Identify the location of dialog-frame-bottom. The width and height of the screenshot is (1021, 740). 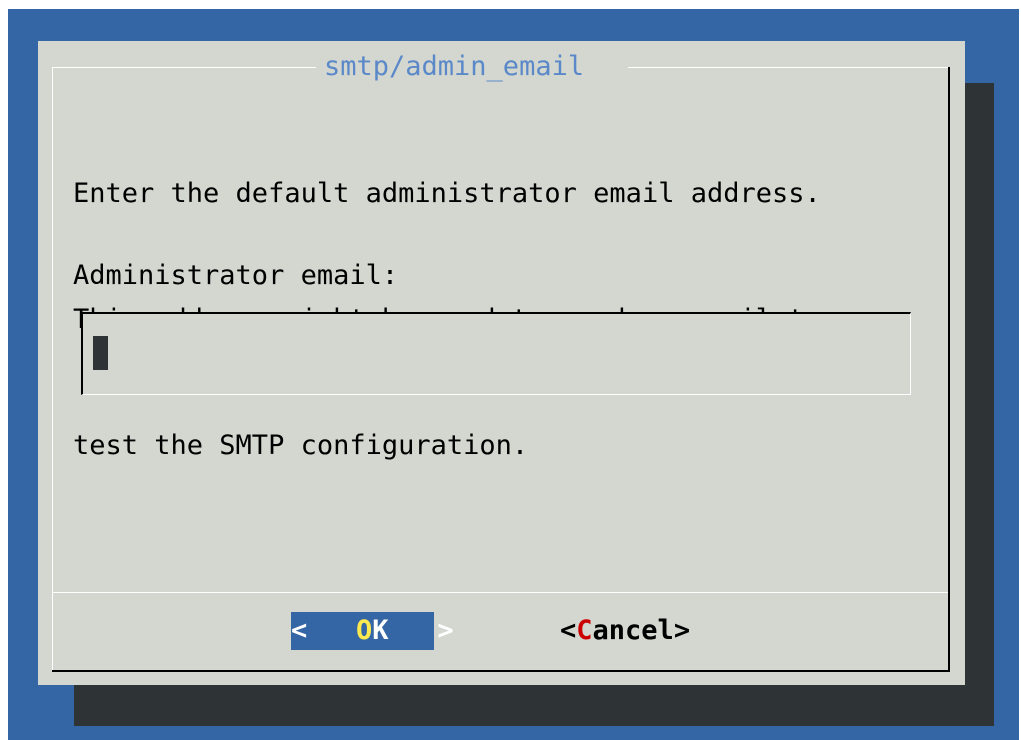
(501, 671).